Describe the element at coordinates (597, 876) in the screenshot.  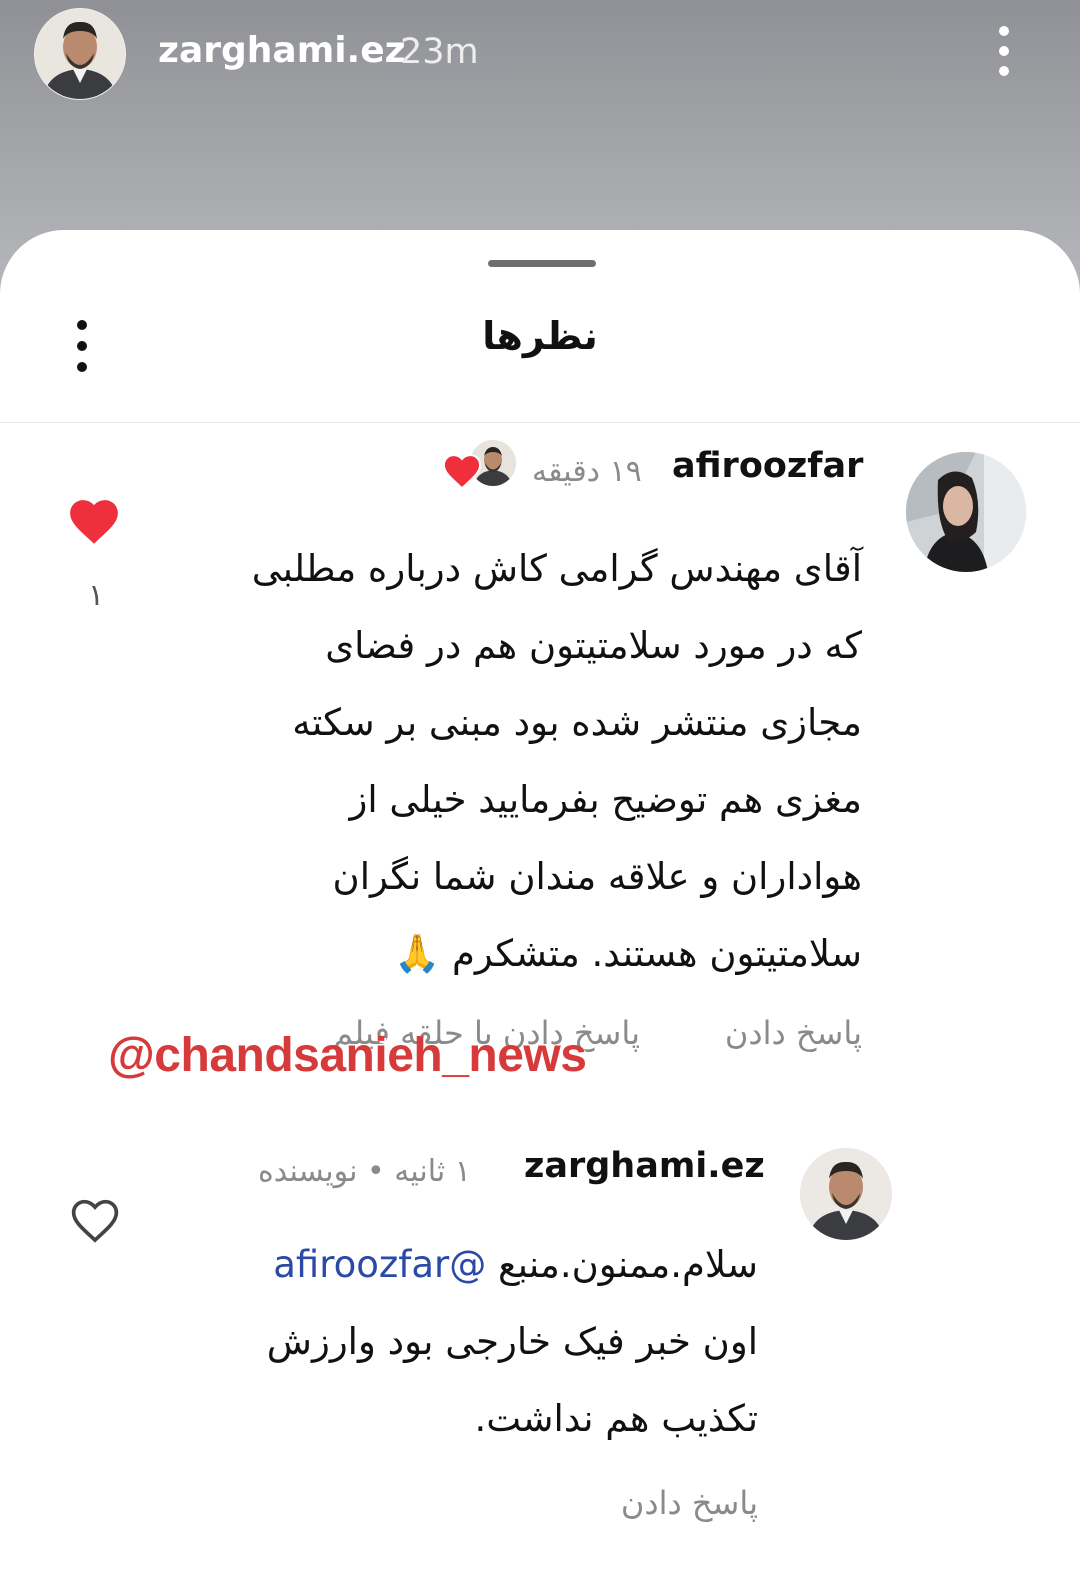
I see `comment-line: هواداران و علاقه مندان شما نگران` at that location.